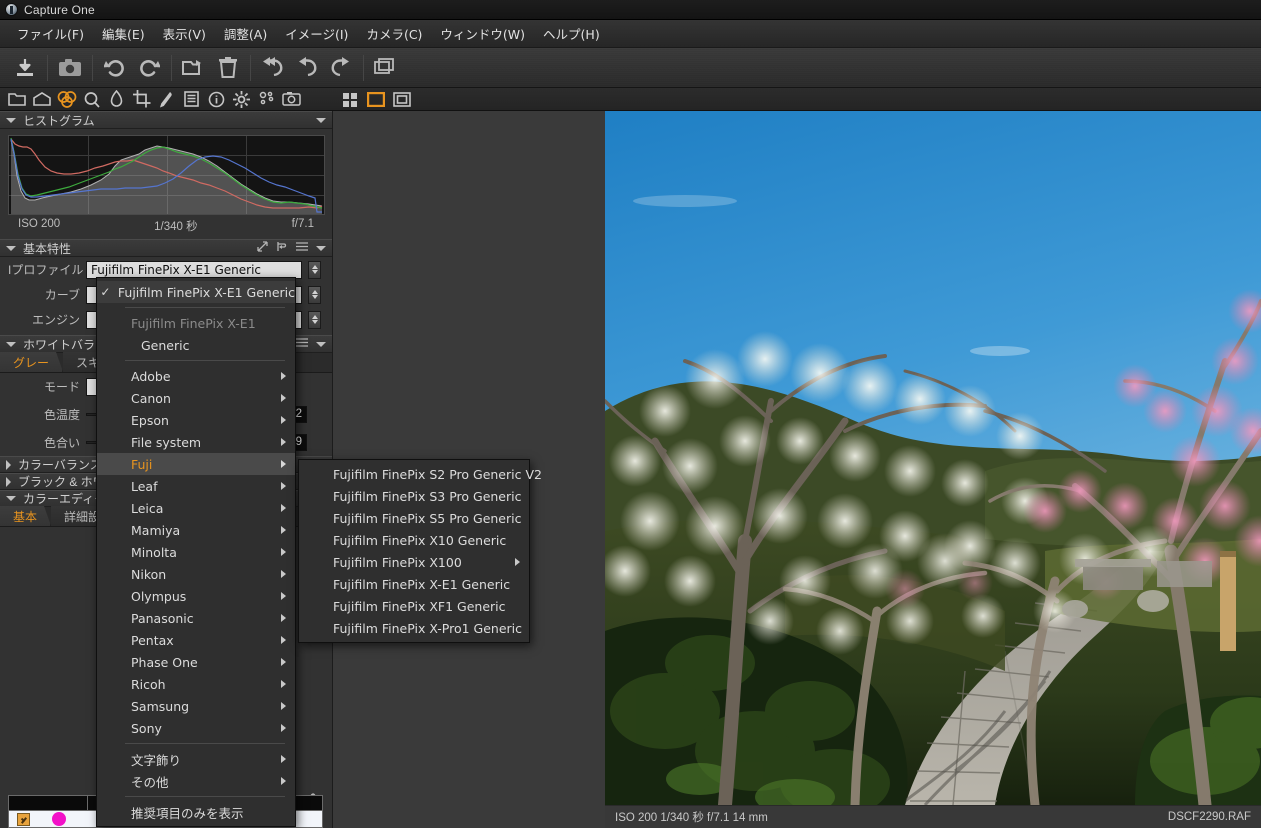 The height and width of the screenshot is (828, 1261). I want to click on menu-item-pentax: Pentax, so click(196, 640).